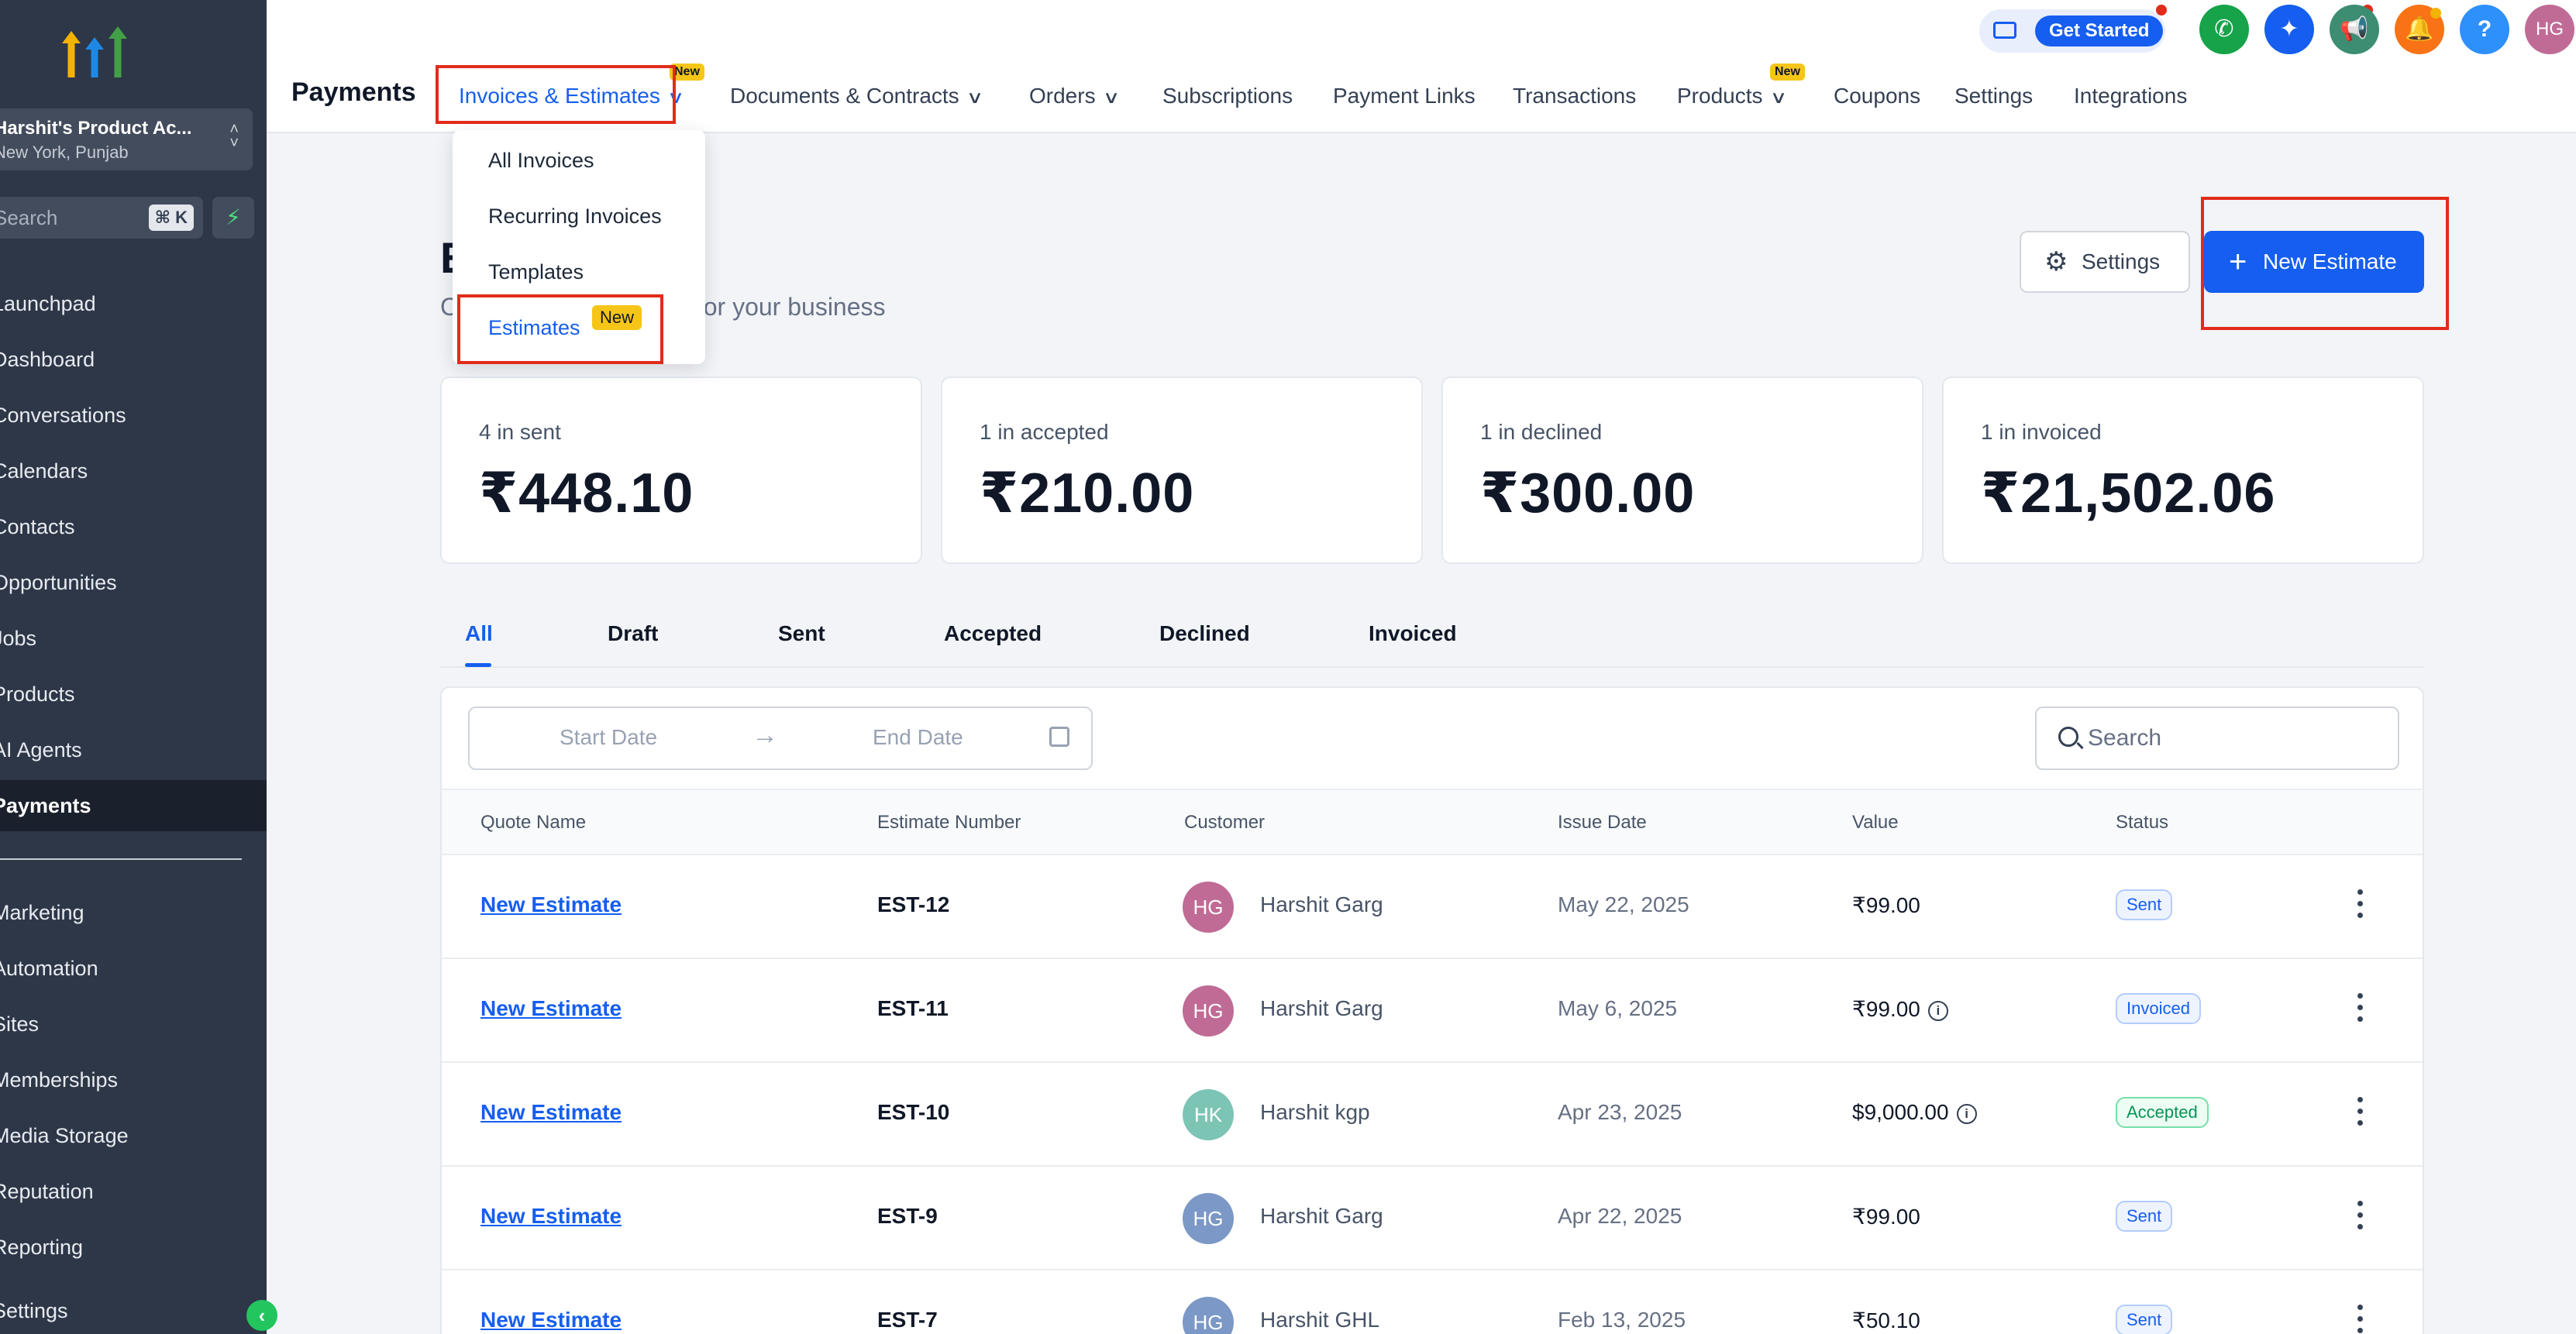 This screenshot has height=1334, width=2576. Describe the element at coordinates (1321, 1008) in the screenshot. I see `customer-name: Harshit Garg` at that location.